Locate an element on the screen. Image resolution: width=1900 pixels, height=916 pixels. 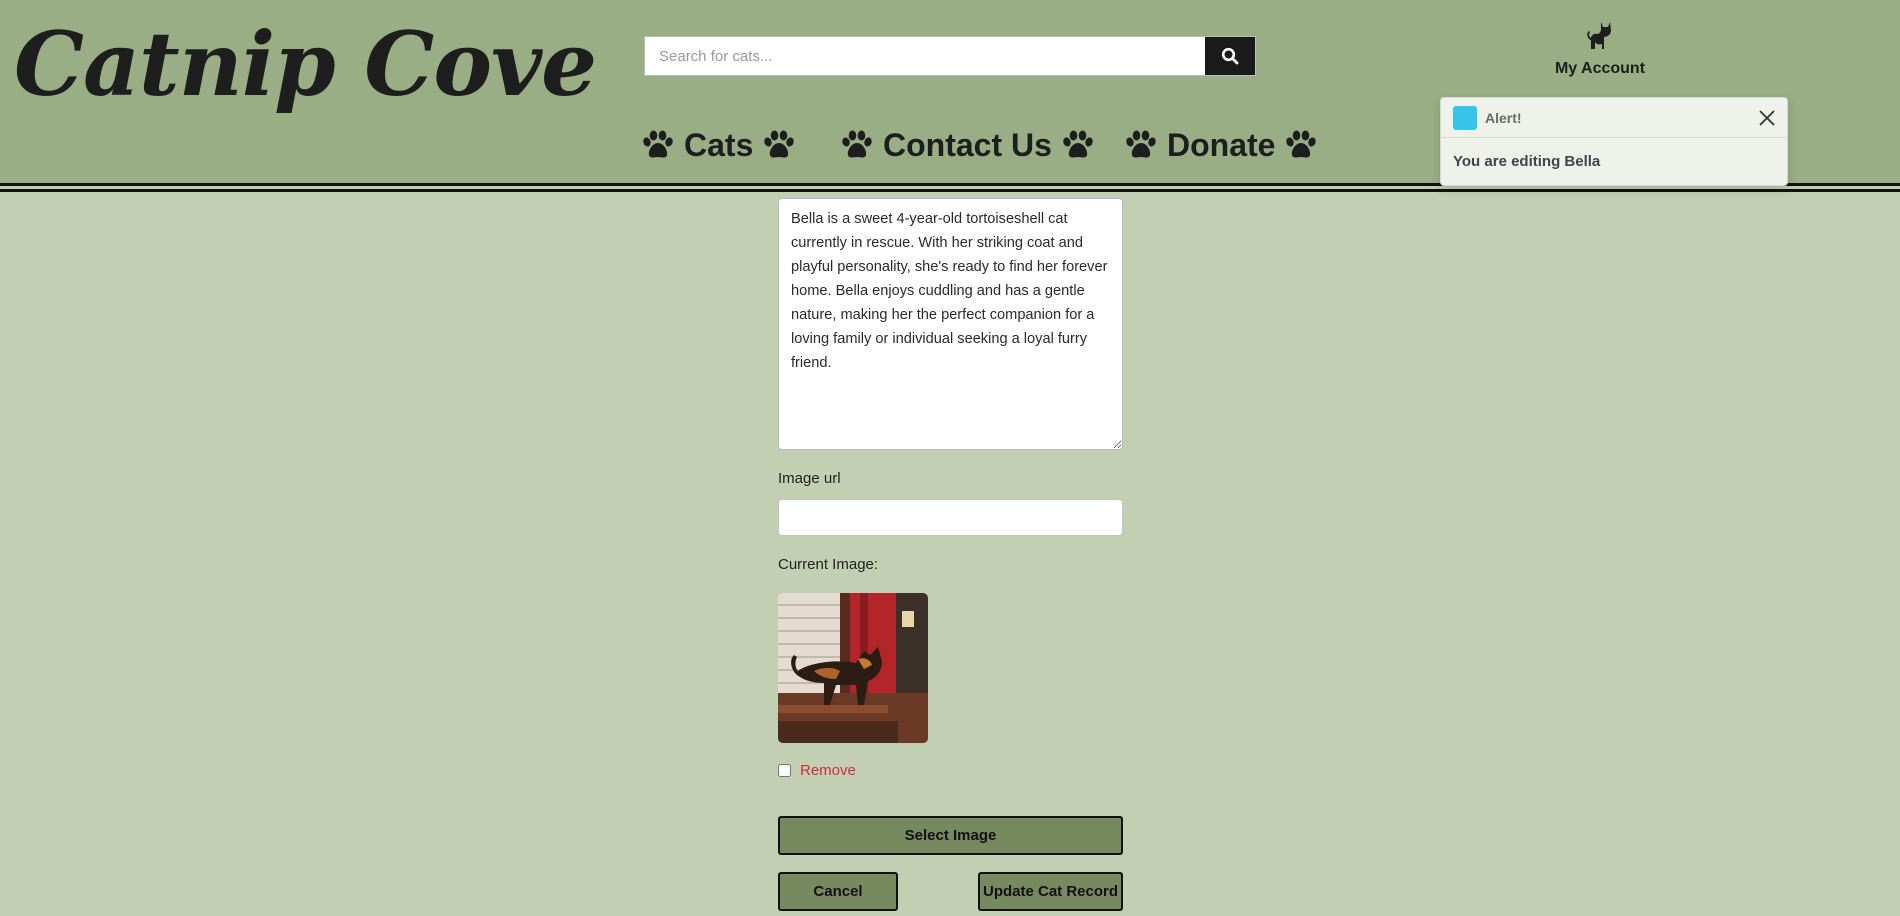
nav-item-cats: Cats is located at coordinates (718, 145).